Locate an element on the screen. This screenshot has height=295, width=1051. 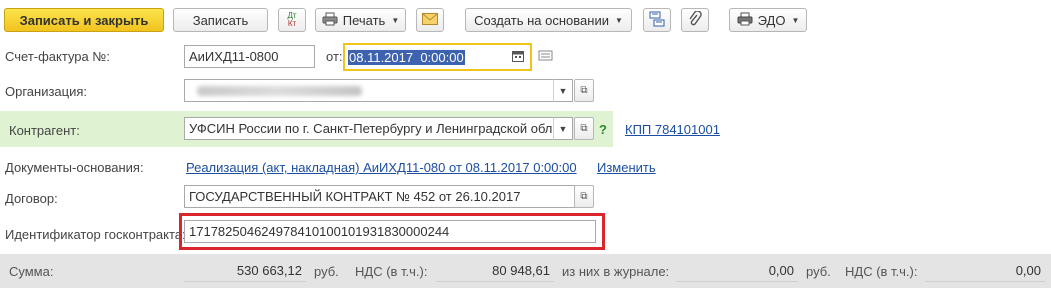
journal-value: 0,00 is located at coordinates (737, 270).